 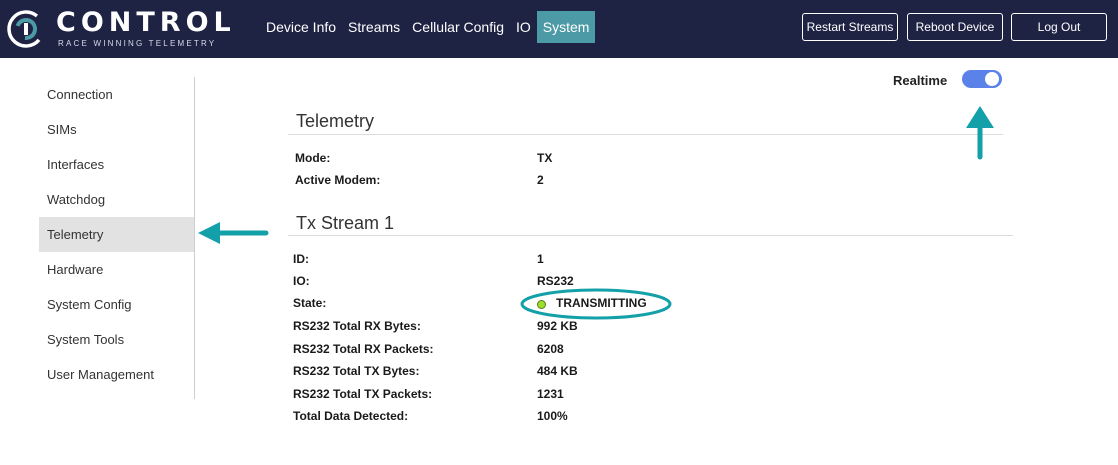 What do you see at coordinates (146, 22) in the screenshot?
I see `brand-name: CONTROL` at bounding box center [146, 22].